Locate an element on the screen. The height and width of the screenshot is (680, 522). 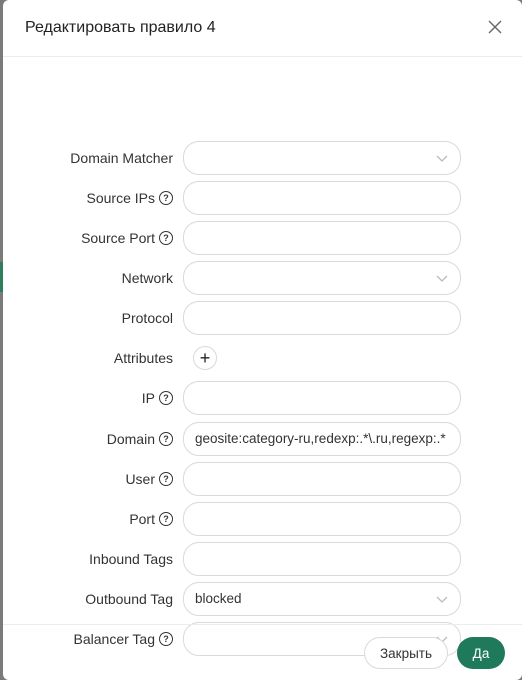
source-ips-value is located at coordinates (321, 198).